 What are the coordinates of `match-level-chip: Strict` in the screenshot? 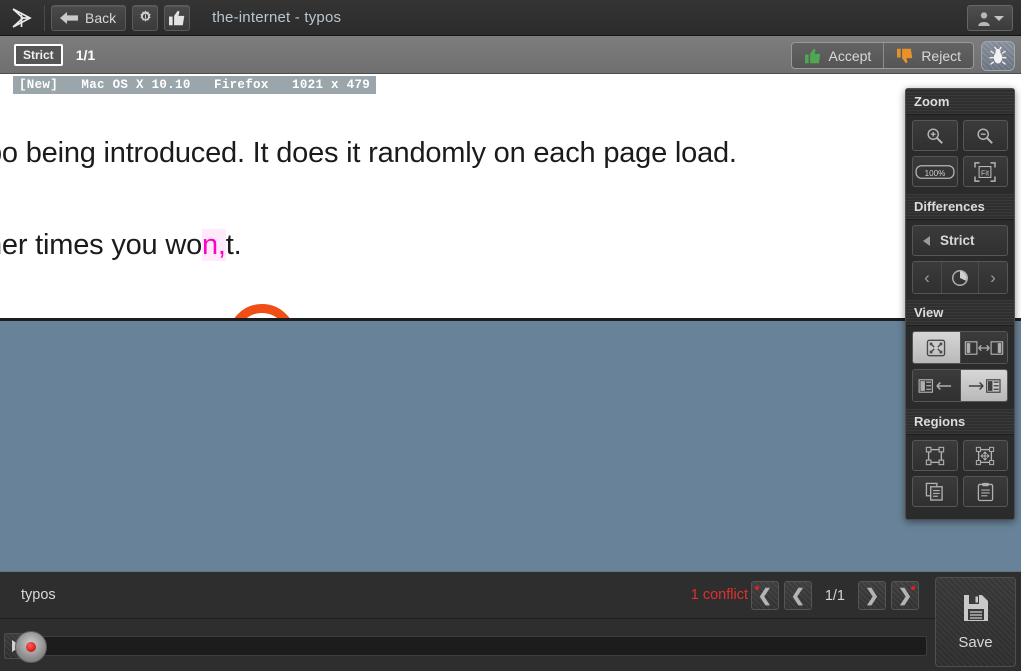 It's located at (38, 54).